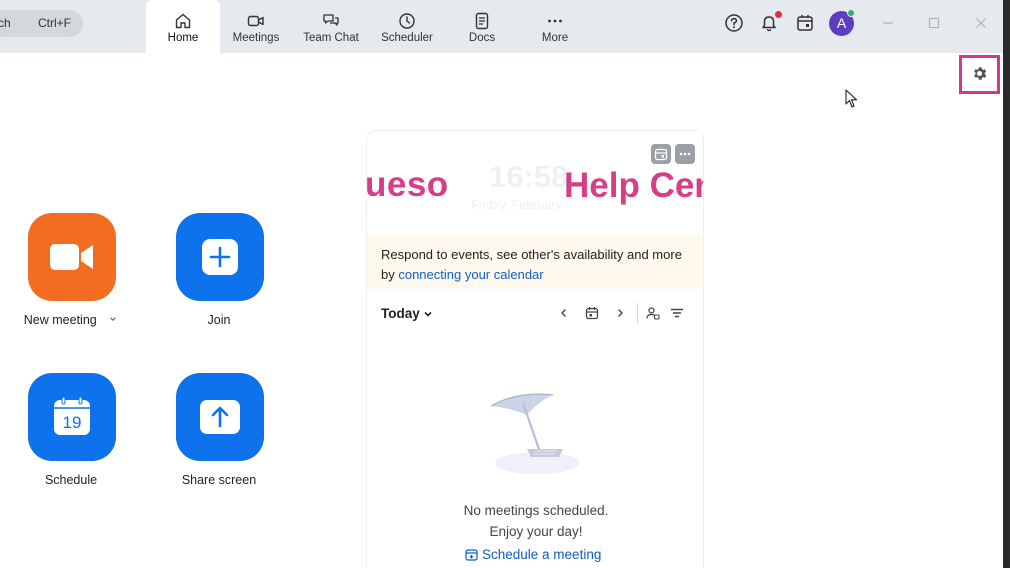 The width and height of the screenshot is (1010, 568). I want to click on beach-umbrella-illustration, so click(534, 433).